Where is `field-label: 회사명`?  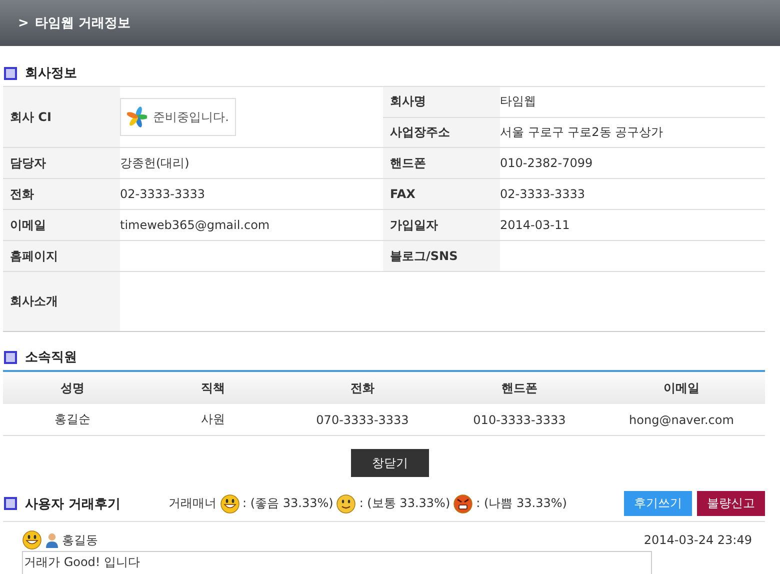
field-label: 회사명 is located at coordinates (441, 101).